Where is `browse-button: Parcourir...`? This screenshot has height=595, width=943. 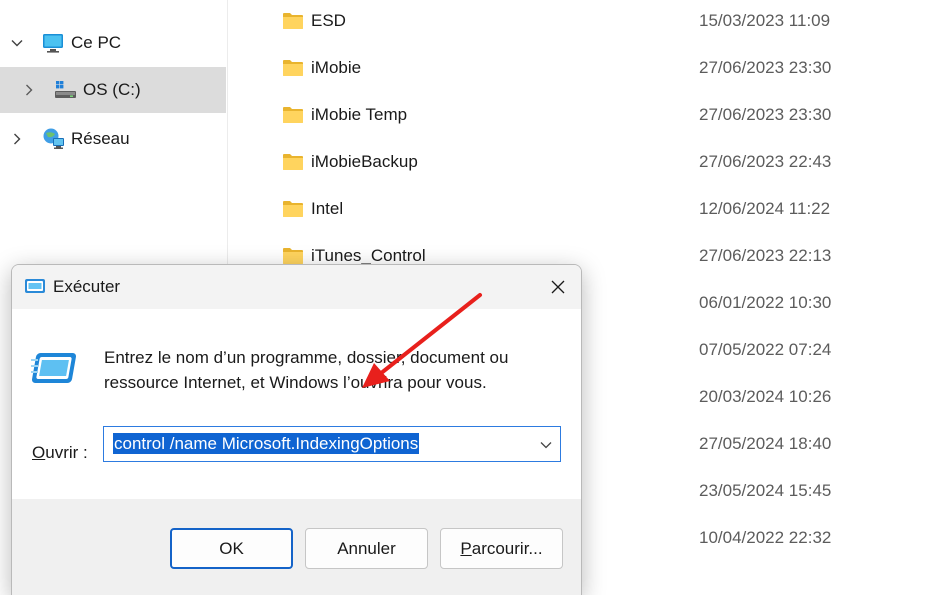 browse-button: Parcourir... is located at coordinates (501, 548).